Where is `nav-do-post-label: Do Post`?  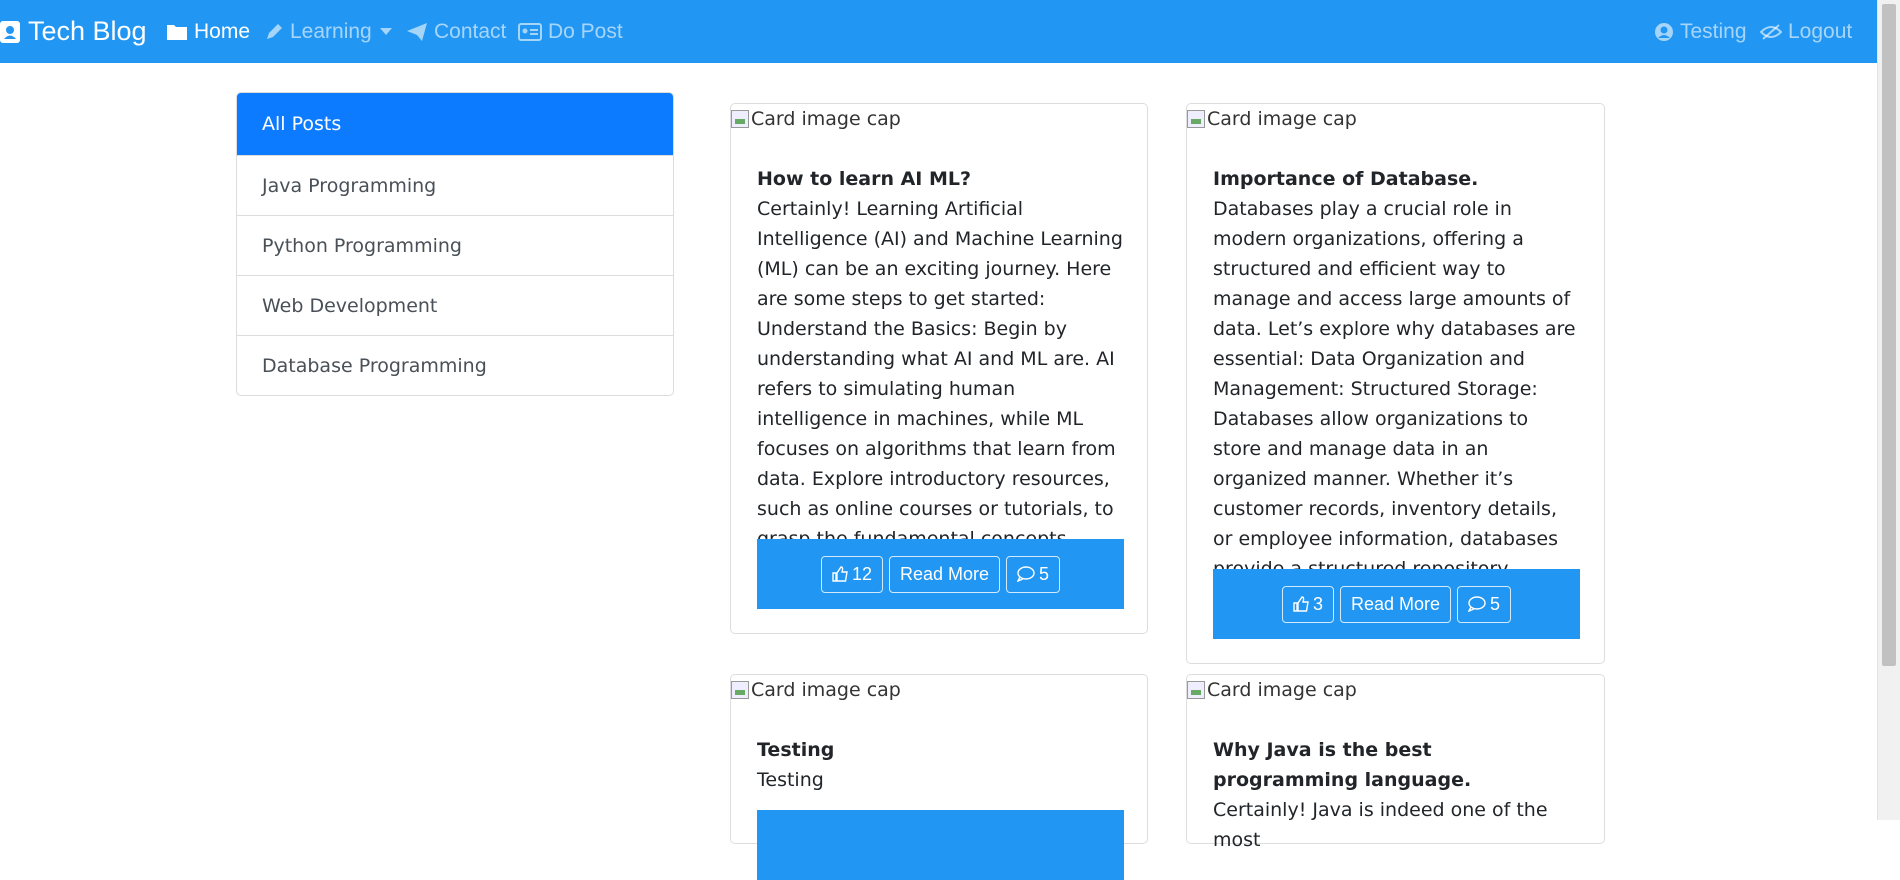
nav-do-post-label: Do Post is located at coordinates (585, 31).